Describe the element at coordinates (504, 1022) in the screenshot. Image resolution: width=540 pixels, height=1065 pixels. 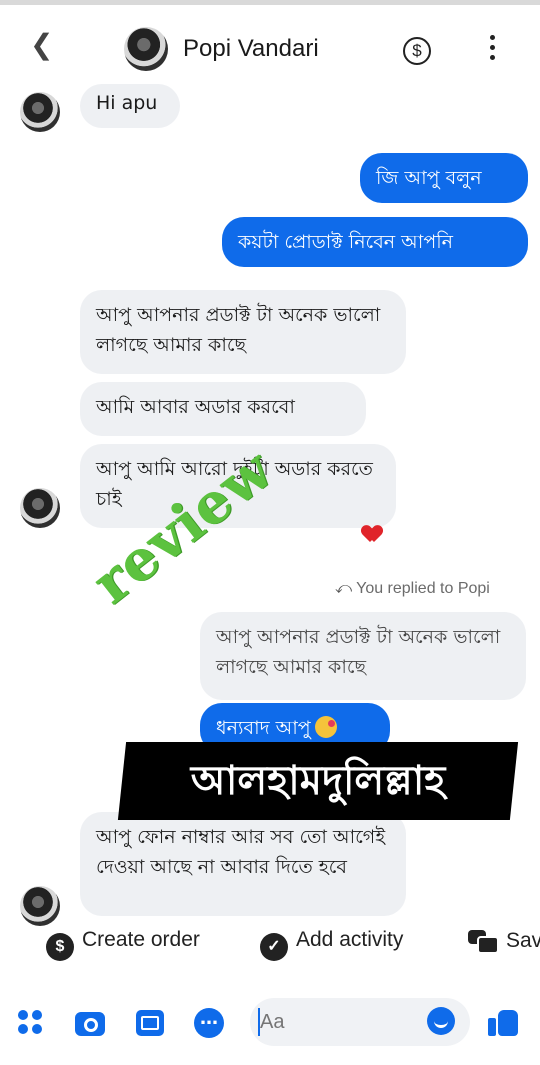
I see `thumbs-up-icon` at that location.